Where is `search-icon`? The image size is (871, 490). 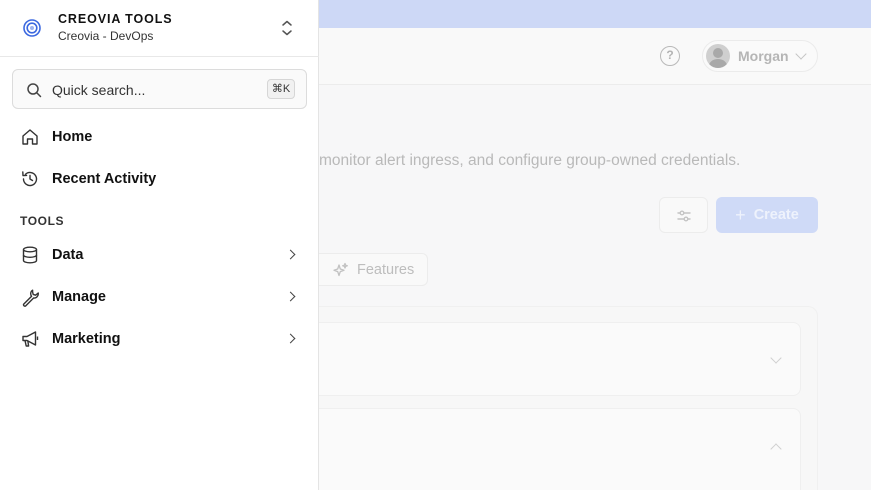
search-icon is located at coordinates (34, 90).